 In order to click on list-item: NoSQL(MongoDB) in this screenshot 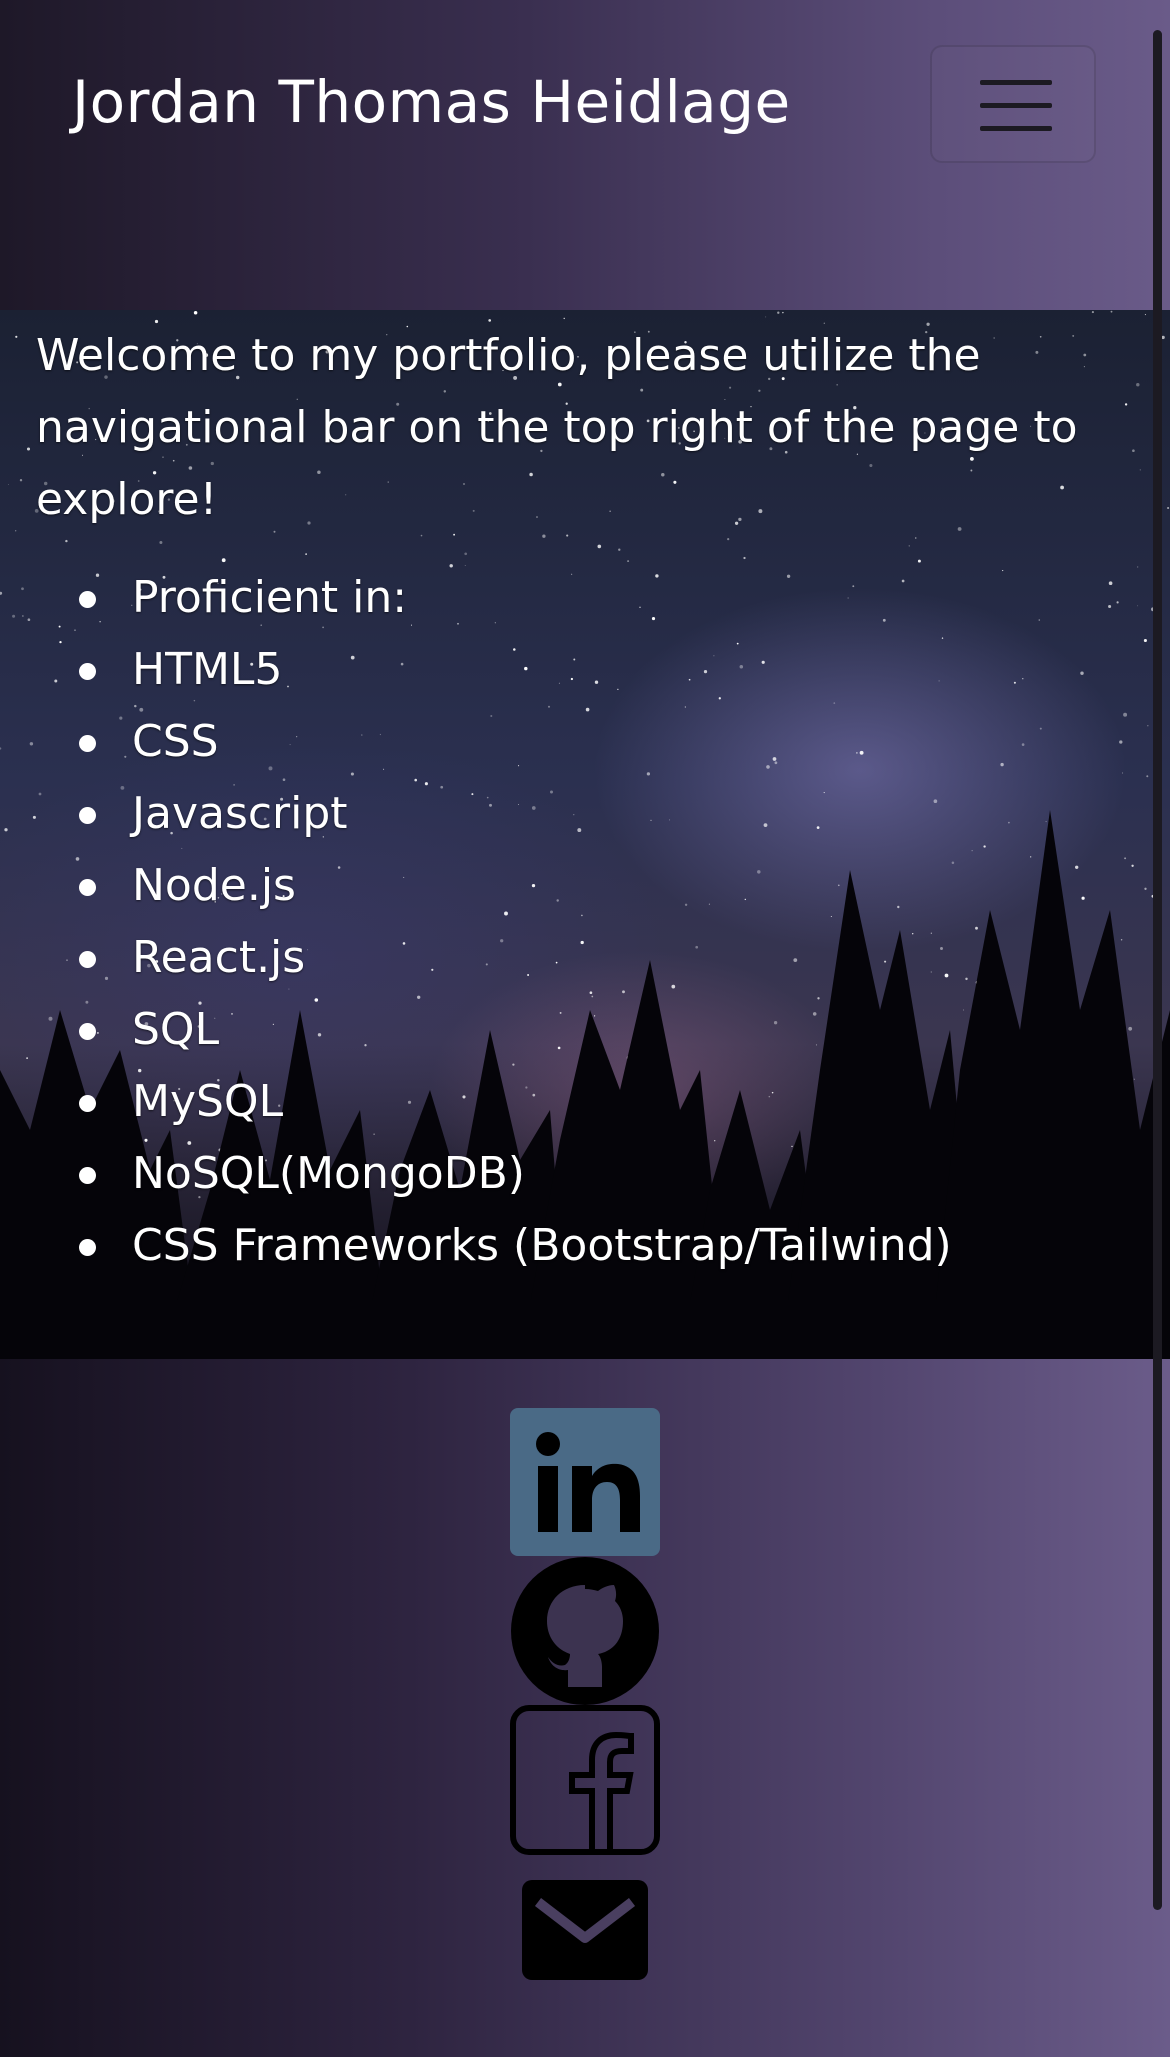, I will do `click(476, 1174)`.